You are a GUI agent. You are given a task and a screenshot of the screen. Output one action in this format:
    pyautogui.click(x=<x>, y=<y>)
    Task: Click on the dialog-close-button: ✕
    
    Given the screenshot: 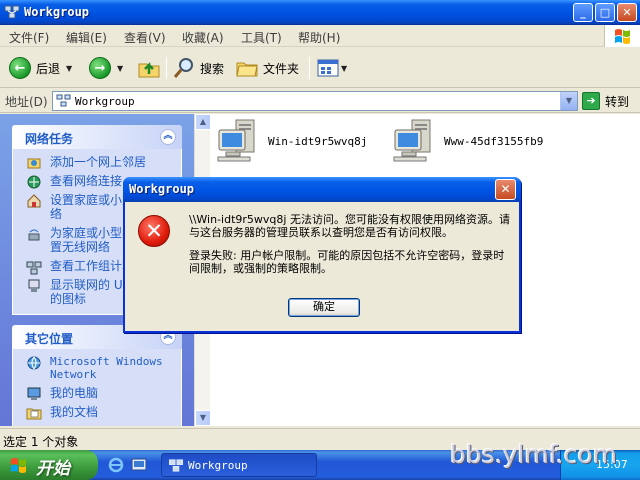 What is the action you would take?
    pyautogui.click(x=505, y=189)
    